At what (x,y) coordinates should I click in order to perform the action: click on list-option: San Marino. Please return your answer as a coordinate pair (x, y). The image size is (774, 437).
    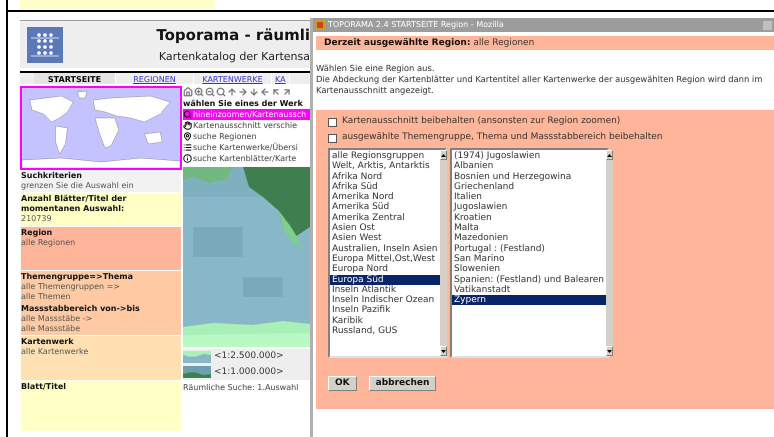
    Looking at the image, I should click on (529, 259).